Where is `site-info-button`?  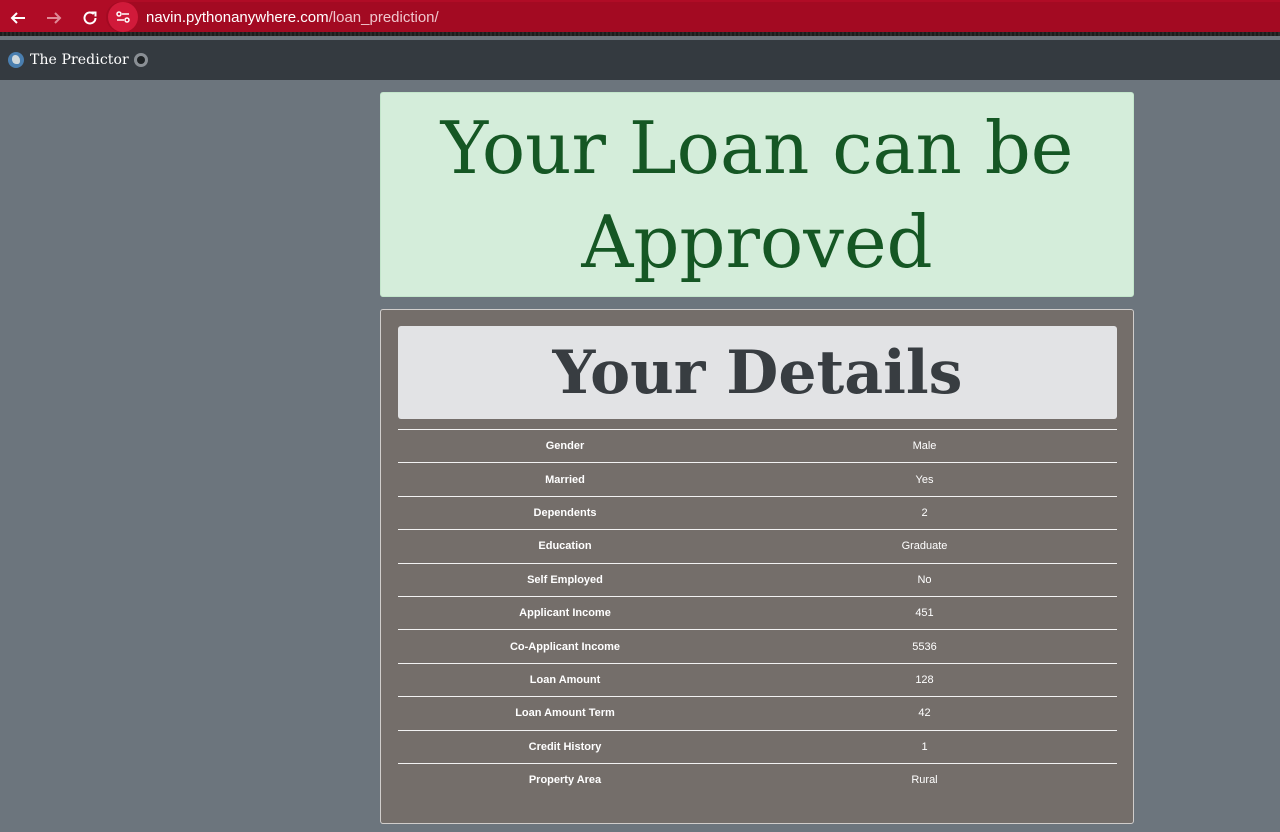
site-info-button is located at coordinates (123, 17).